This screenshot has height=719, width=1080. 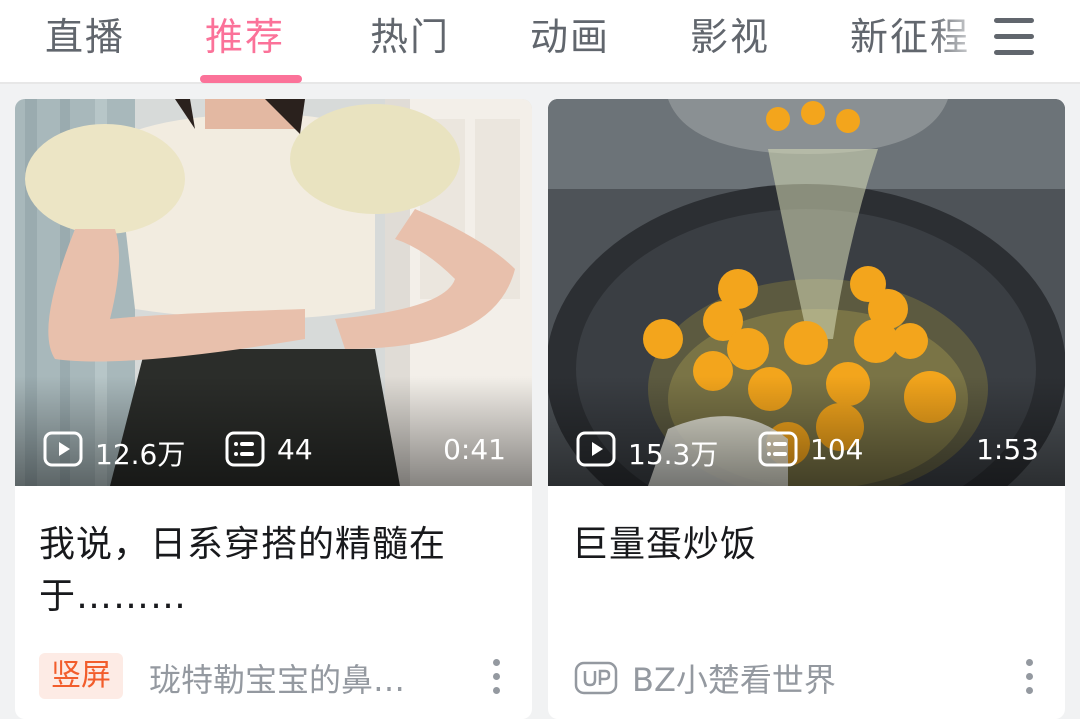 I want to click on channel-tab-bar: 直播 推荐 热门 动画 影视 新征程, so click(x=540, y=42).